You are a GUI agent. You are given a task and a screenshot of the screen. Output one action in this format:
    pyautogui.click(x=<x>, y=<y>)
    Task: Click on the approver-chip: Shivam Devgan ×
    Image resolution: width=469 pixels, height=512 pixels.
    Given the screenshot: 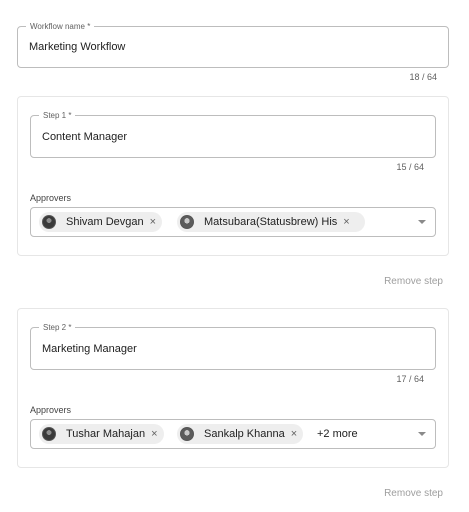 What is the action you would take?
    pyautogui.click(x=101, y=222)
    